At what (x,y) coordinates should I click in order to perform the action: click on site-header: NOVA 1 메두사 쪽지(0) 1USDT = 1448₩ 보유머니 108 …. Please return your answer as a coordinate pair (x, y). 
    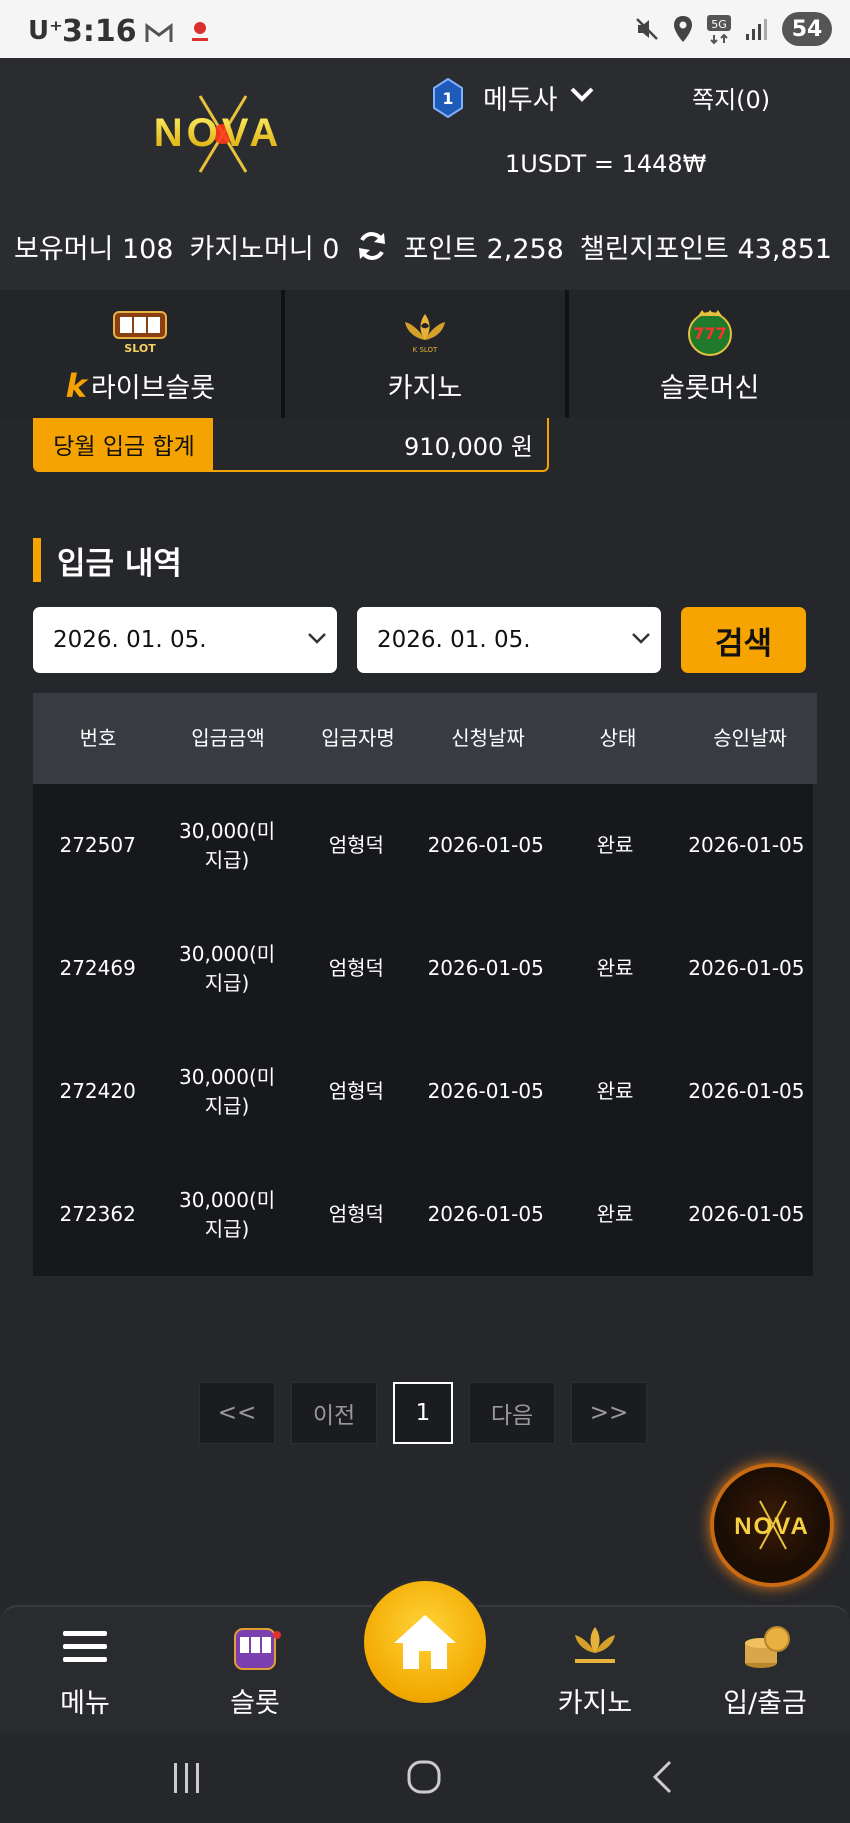
    Looking at the image, I should click on (425, 174).